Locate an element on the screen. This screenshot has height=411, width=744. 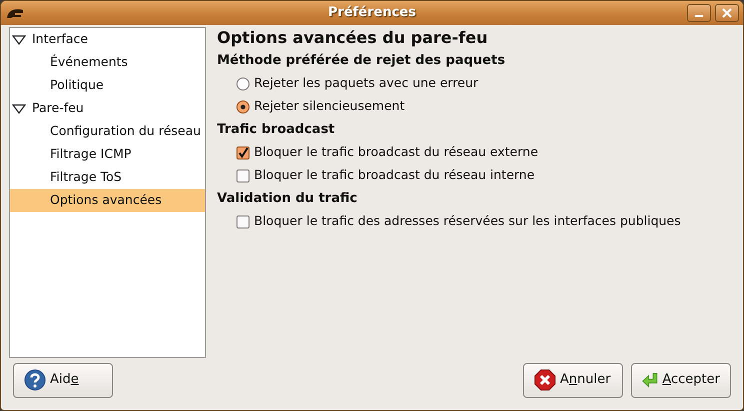
radio-label: Rejeter les paquets avec une erreur is located at coordinates (366, 83).